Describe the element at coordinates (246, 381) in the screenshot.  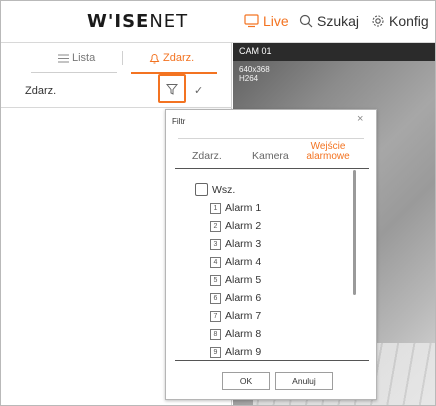
I see `ok-button: OK` at that location.